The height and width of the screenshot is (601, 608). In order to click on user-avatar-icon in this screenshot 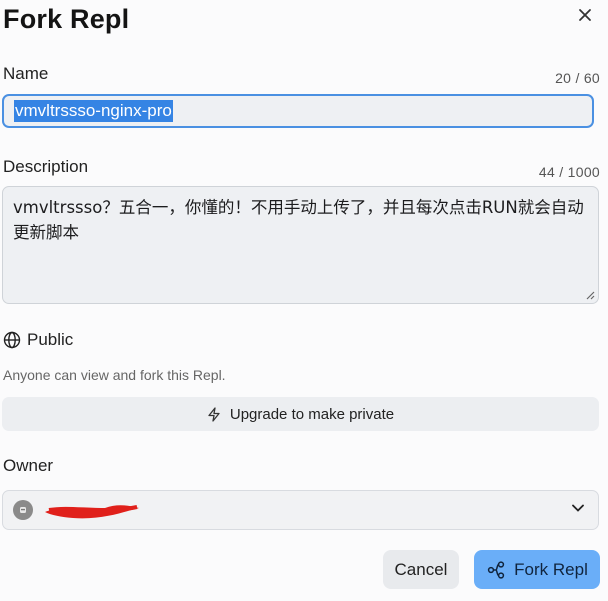, I will do `click(23, 510)`.